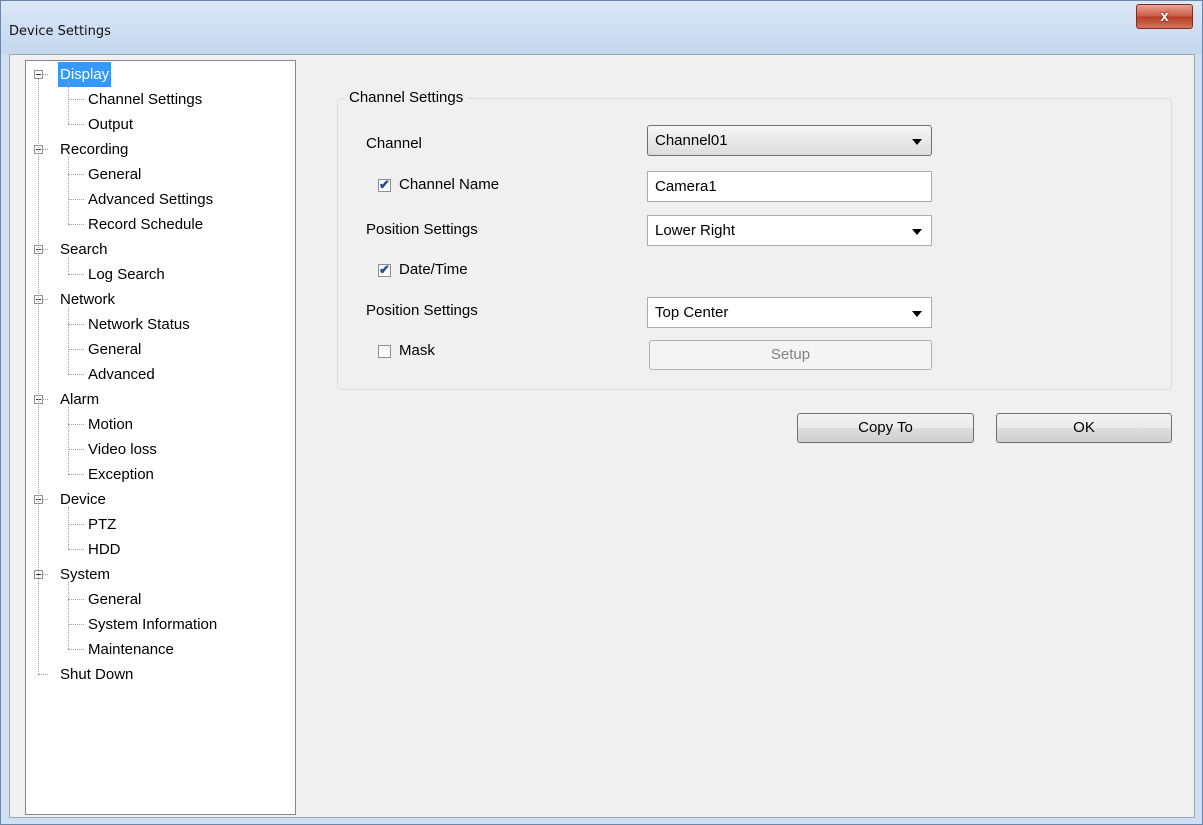 The width and height of the screenshot is (1203, 825). I want to click on tree-node-label: Network, so click(88, 299).